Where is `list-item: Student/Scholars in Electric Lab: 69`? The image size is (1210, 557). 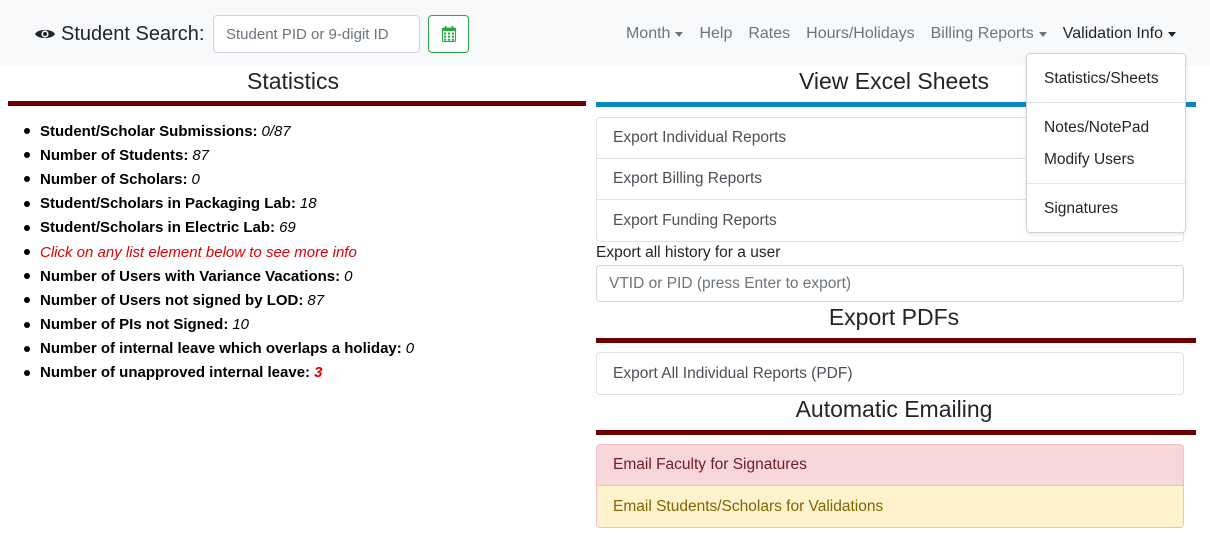
list-item: Student/Scholars in Electric Lab: 69 is located at coordinates (219, 228).